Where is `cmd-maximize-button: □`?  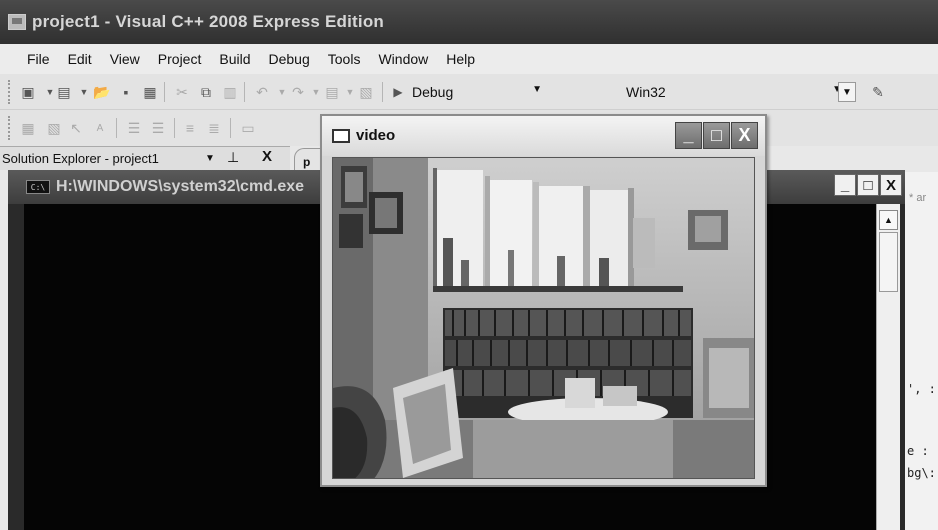
cmd-maximize-button: □ is located at coordinates (868, 185).